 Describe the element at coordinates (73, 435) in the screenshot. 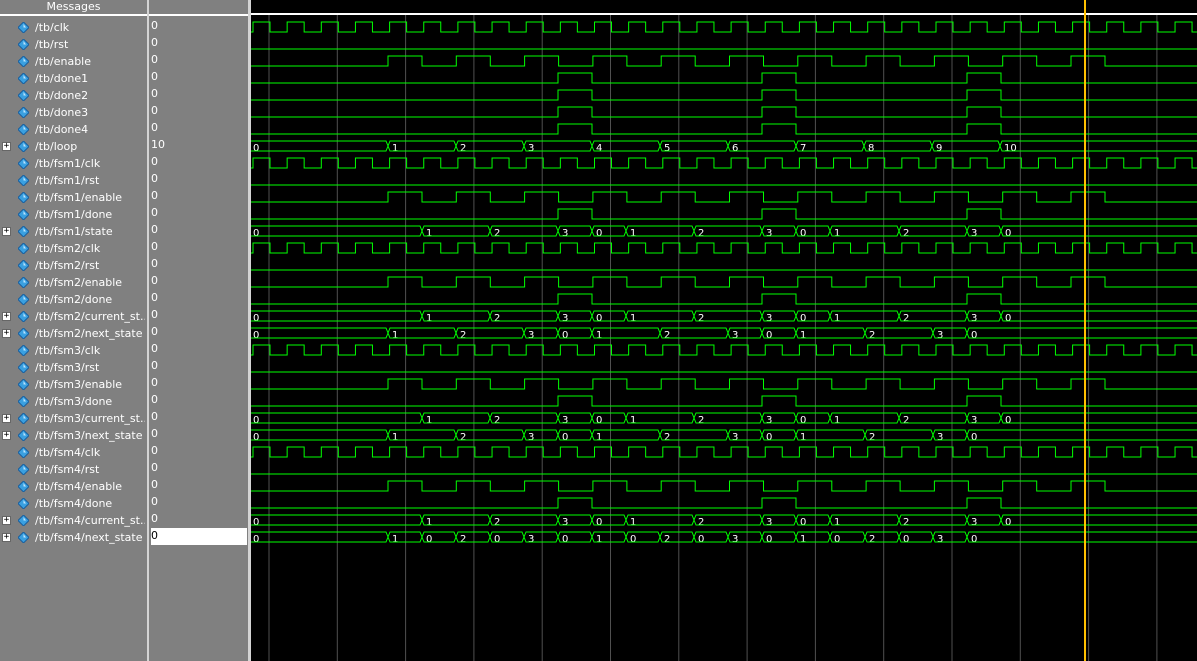

I see `signal-row: + /tb/fsm3/next_state` at that location.